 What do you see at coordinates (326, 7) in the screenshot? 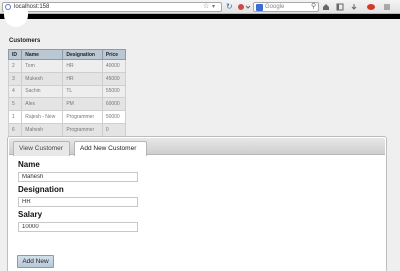
I see `home-icon` at bounding box center [326, 7].